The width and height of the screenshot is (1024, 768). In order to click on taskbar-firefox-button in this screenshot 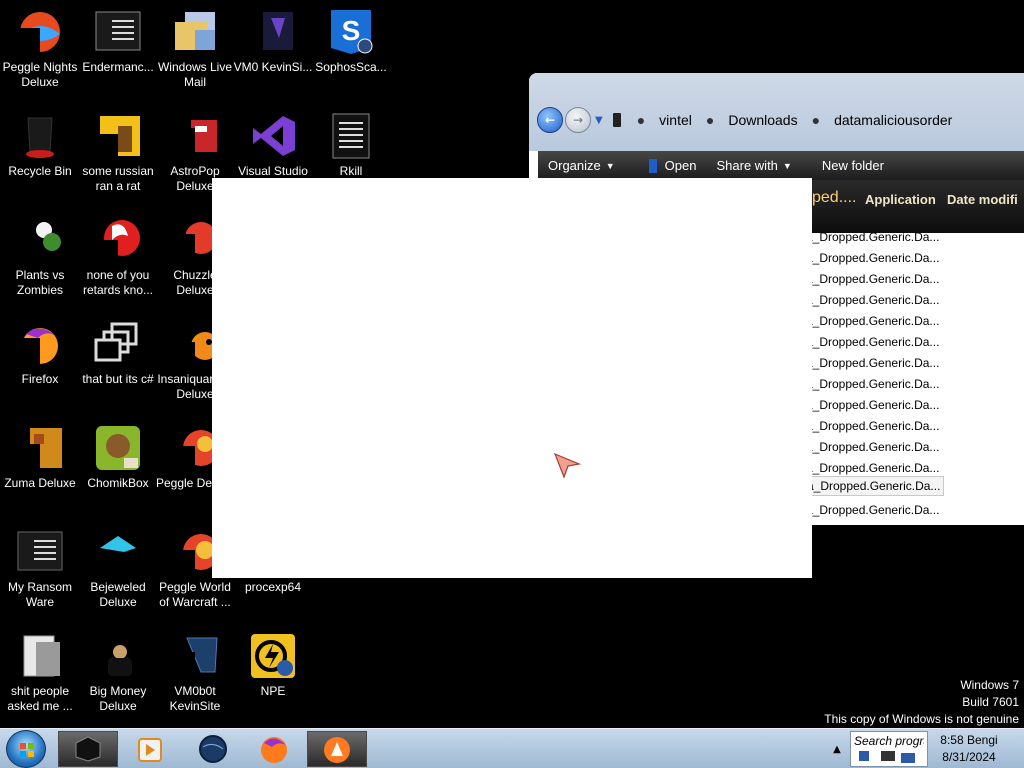, I will do `click(274, 749)`.